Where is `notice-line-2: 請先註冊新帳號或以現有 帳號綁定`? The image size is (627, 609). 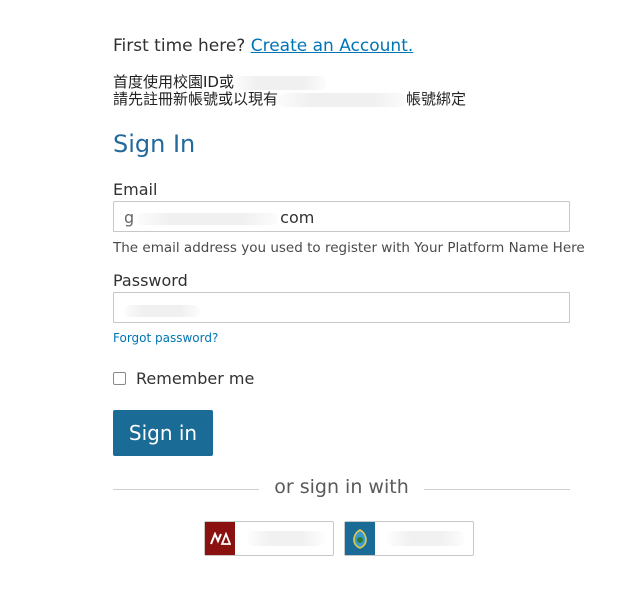 notice-line-2: 請先註冊新帳號或以現有 帳號綁定 is located at coordinates (289, 99).